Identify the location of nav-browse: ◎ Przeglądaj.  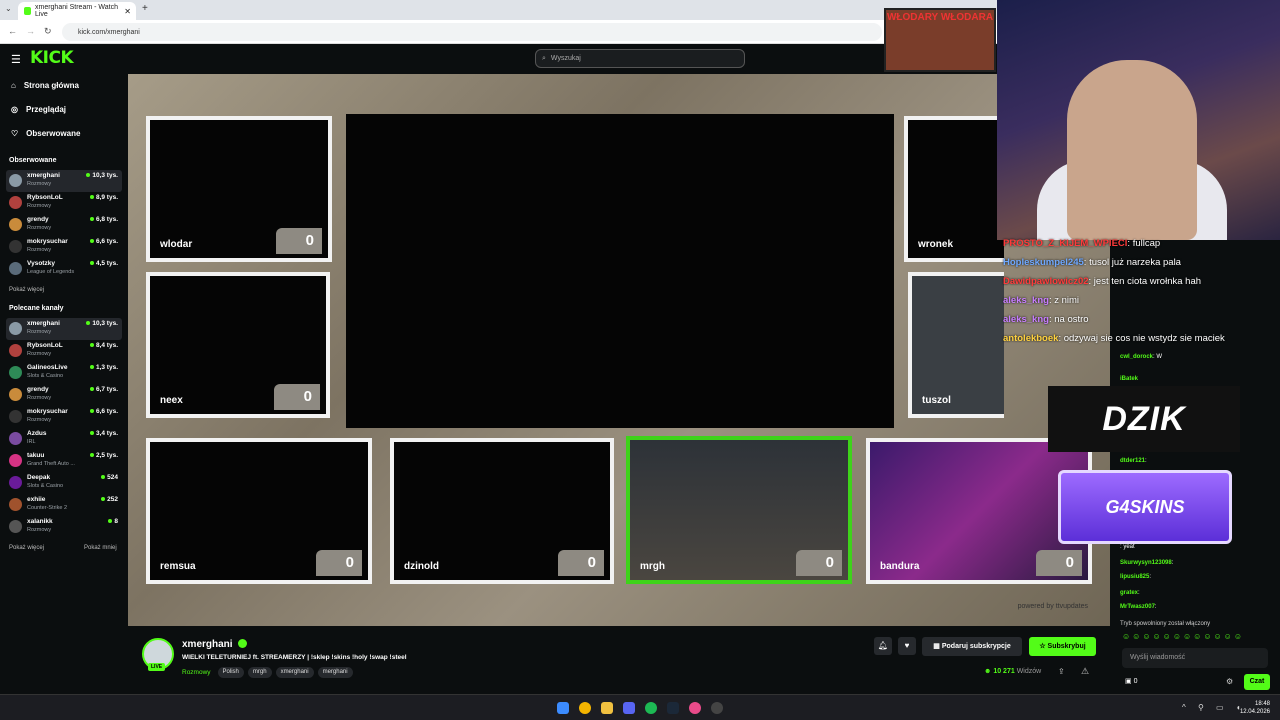
(38, 109).